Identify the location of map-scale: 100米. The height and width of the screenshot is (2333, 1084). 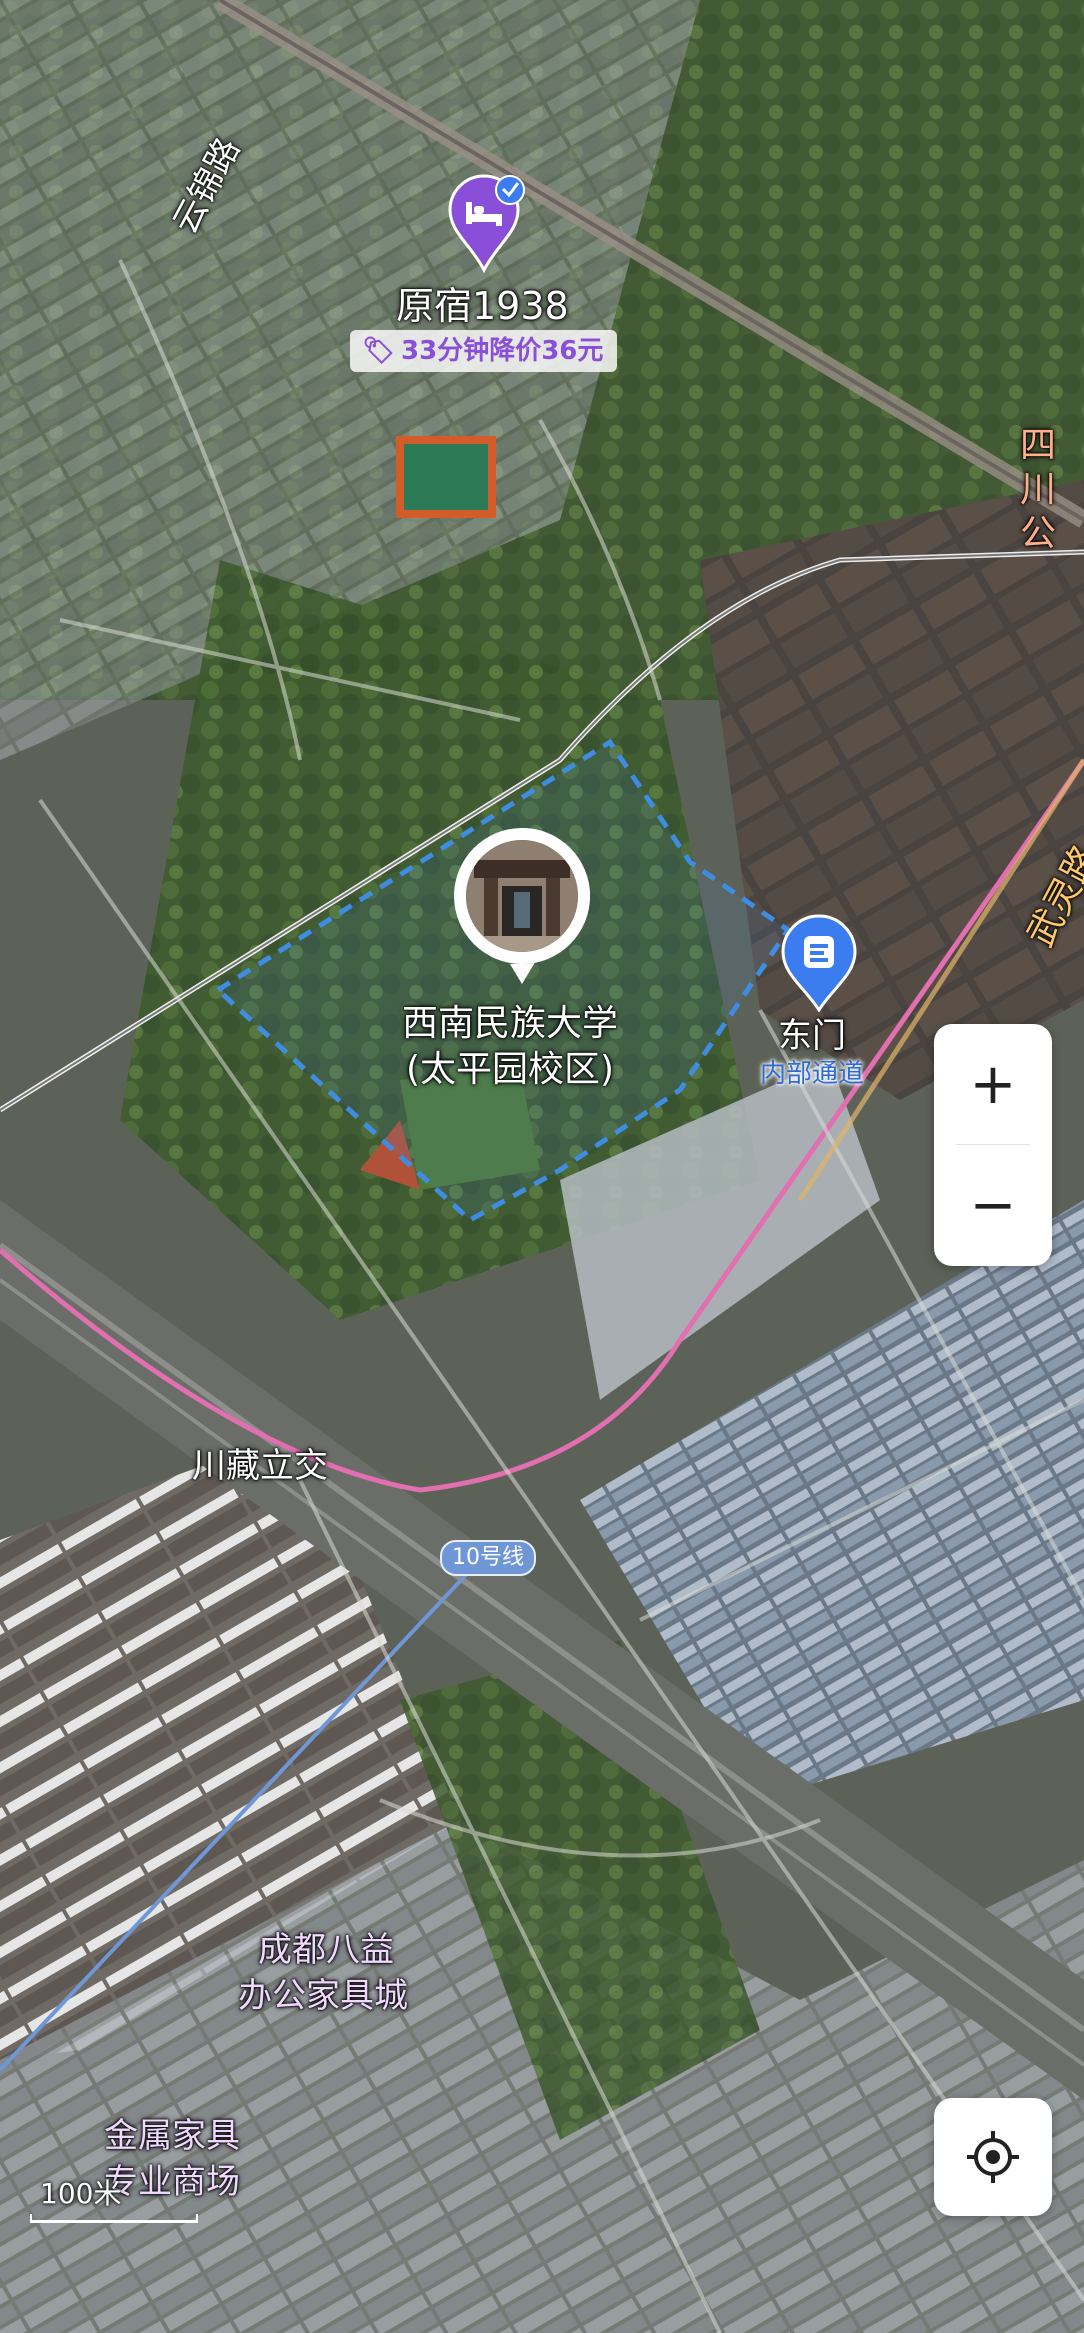
(114, 2197).